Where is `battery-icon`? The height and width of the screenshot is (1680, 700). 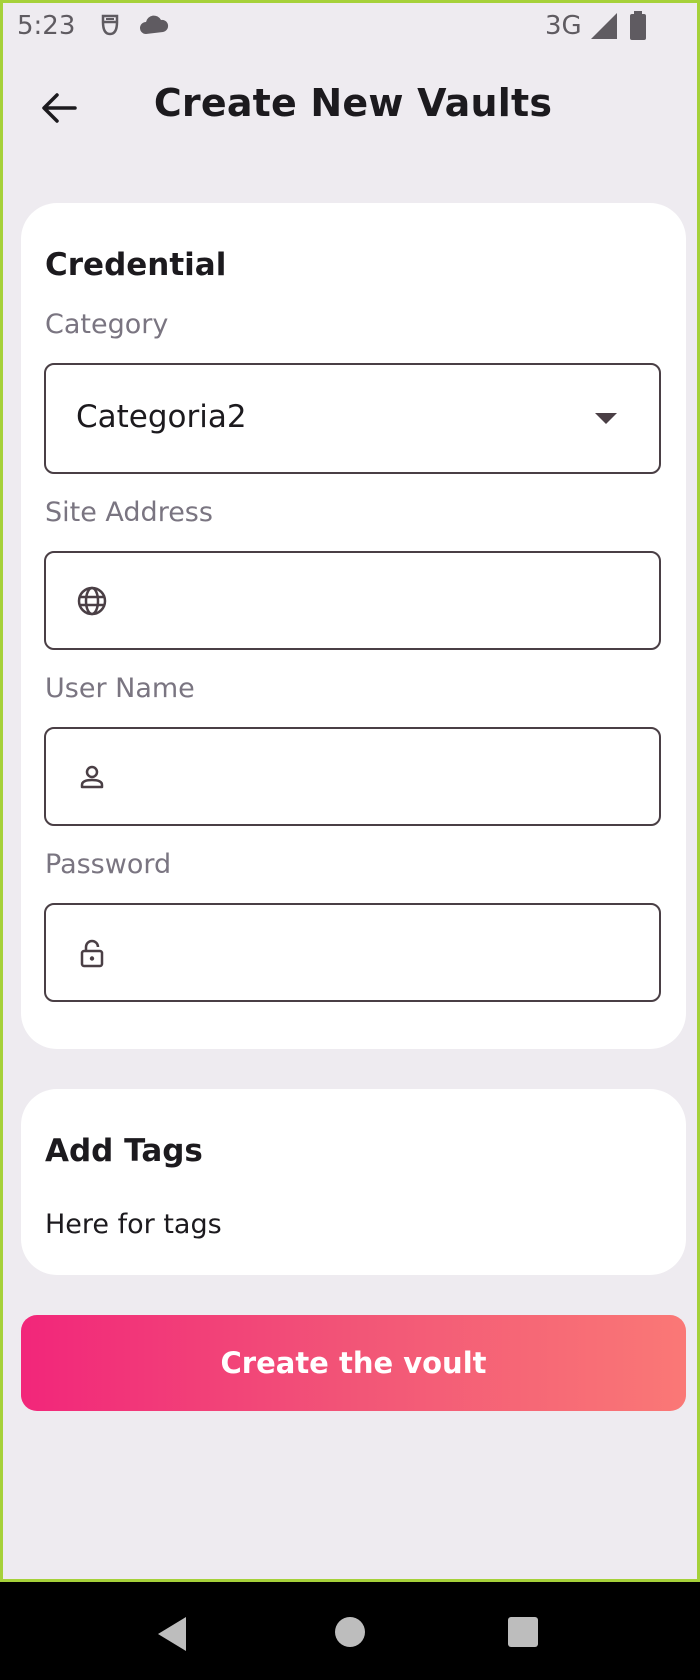
battery-icon is located at coordinates (638, 25).